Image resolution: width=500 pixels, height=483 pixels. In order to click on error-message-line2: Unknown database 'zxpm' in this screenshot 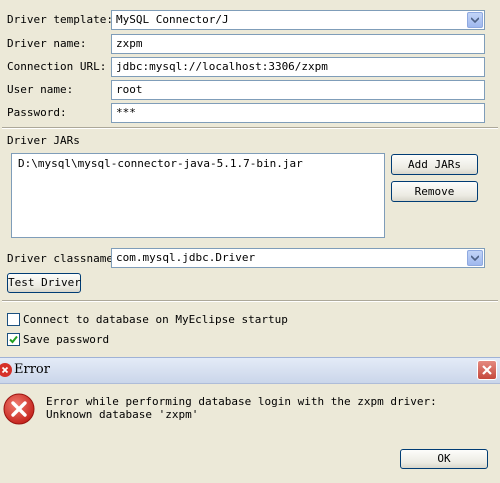, I will do `click(122, 414)`.